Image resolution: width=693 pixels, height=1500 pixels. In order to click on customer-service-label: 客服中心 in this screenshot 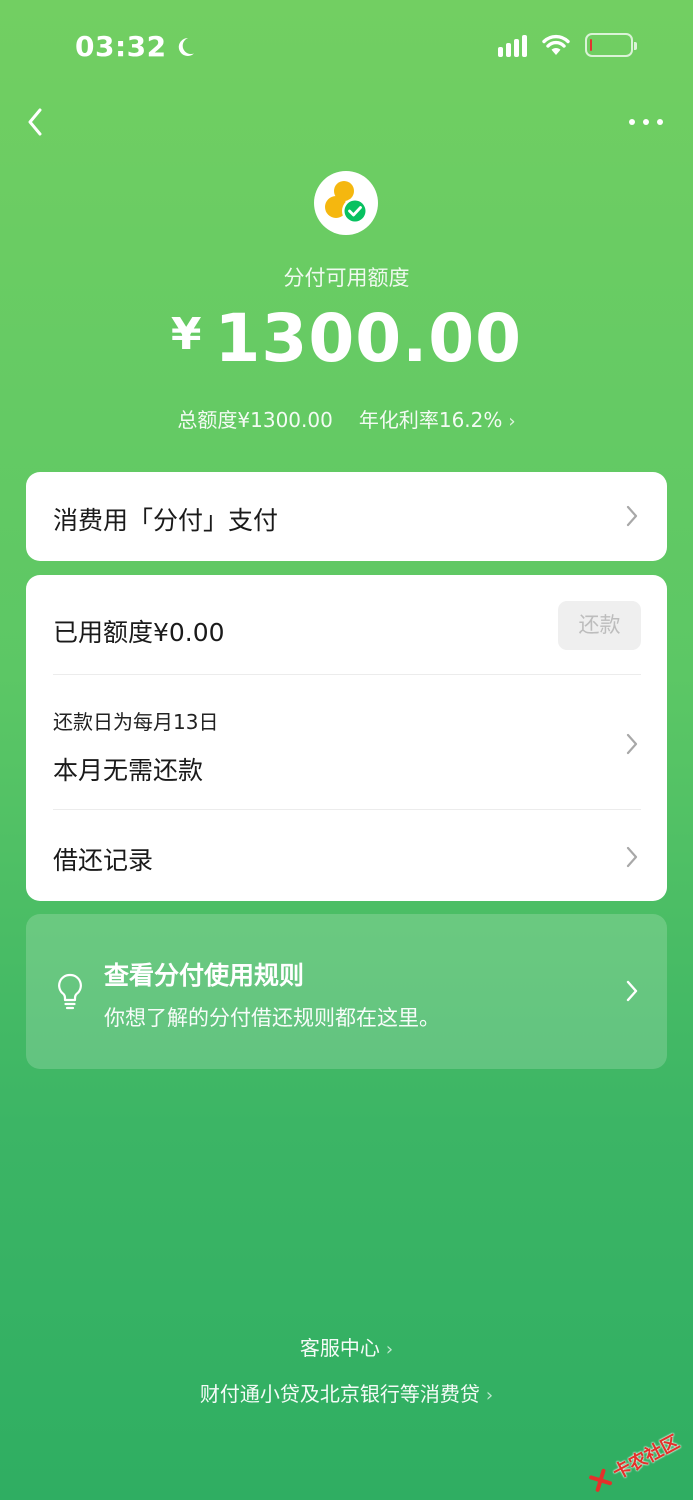, I will do `click(339, 1348)`.